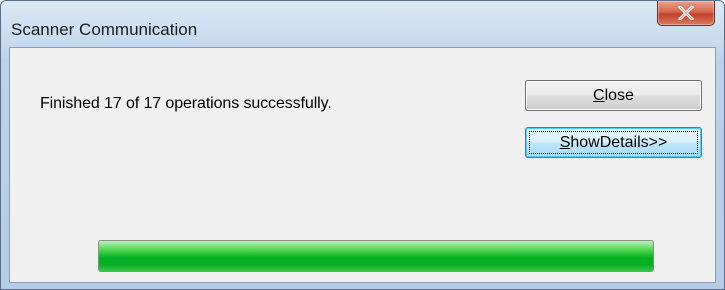 This screenshot has width=725, height=290. Describe the element at coordinates (619, 95) in the screenshot. I see `close-button-label: lose` at that location.